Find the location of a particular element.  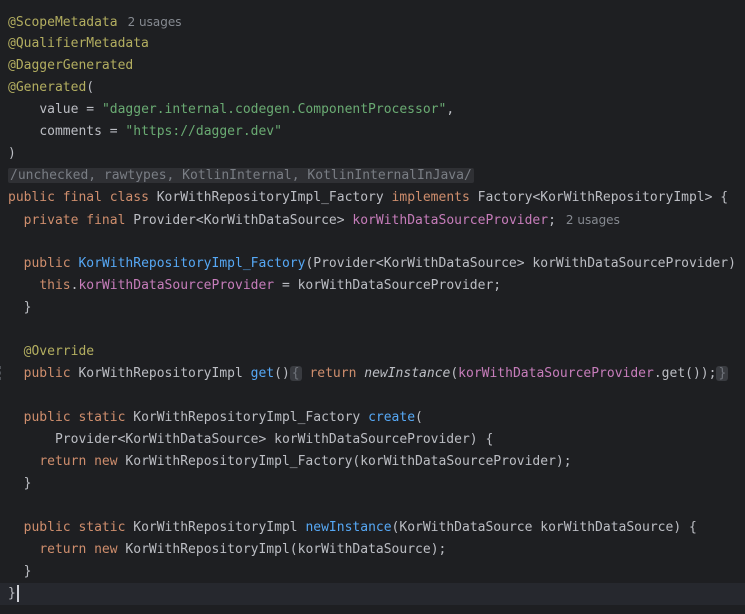

fold-open-brace: { is located at coordinates (295, 373).